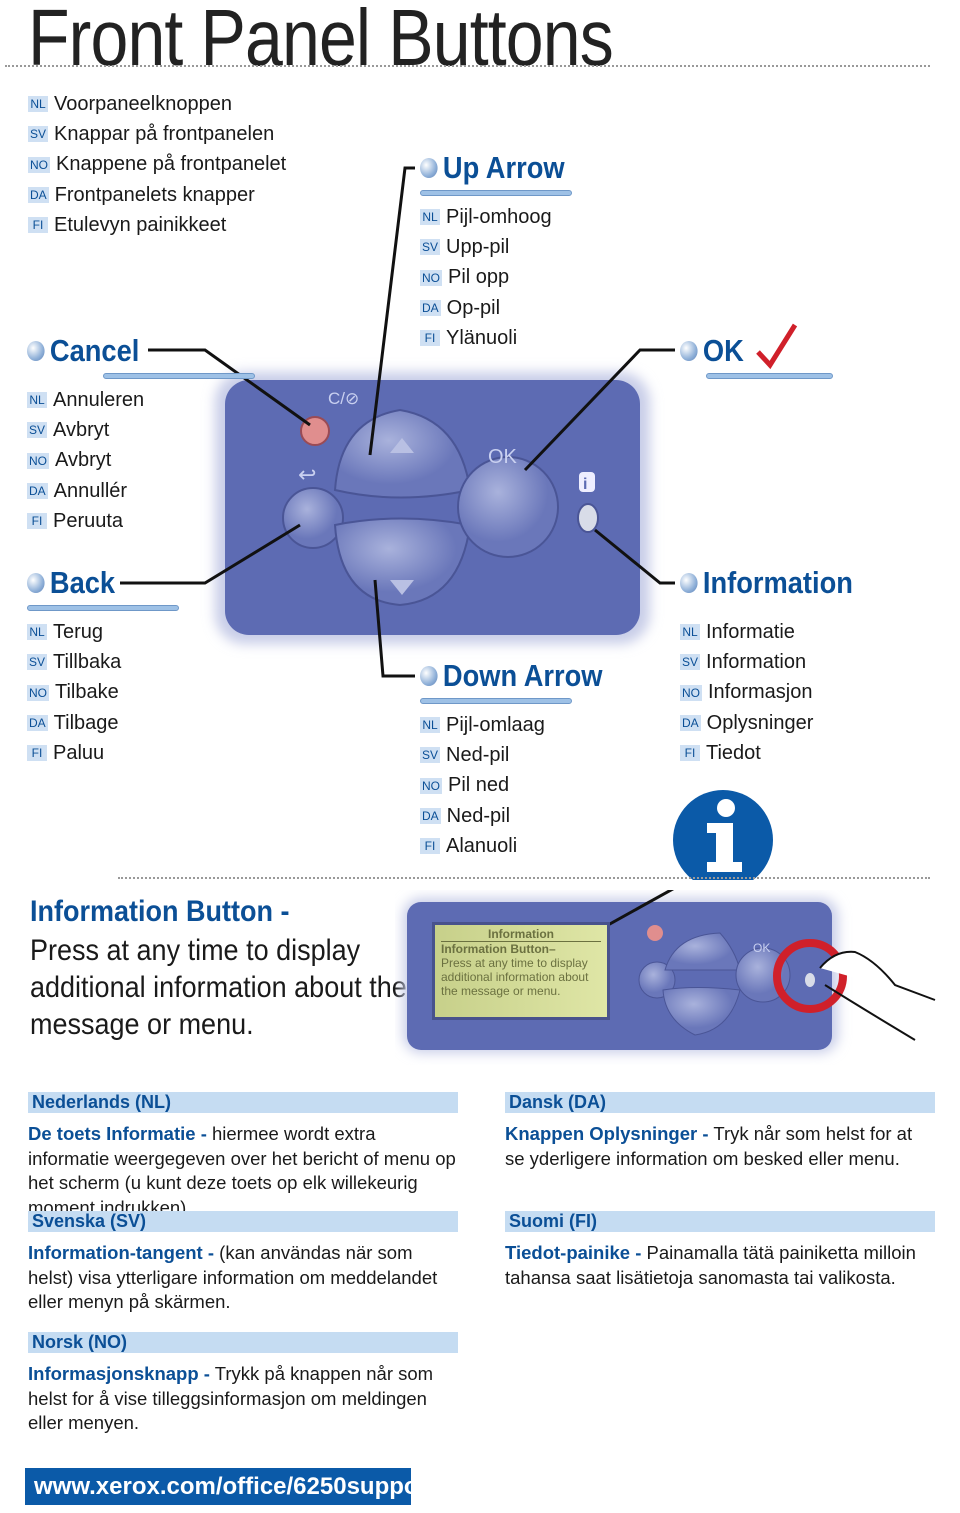 This screenshot has height=1513, width=960. What do you see at coordinates (502, 278) in the screenshot?
I see `translation-item: NO Pil opp` at bounding box center [502, 278].